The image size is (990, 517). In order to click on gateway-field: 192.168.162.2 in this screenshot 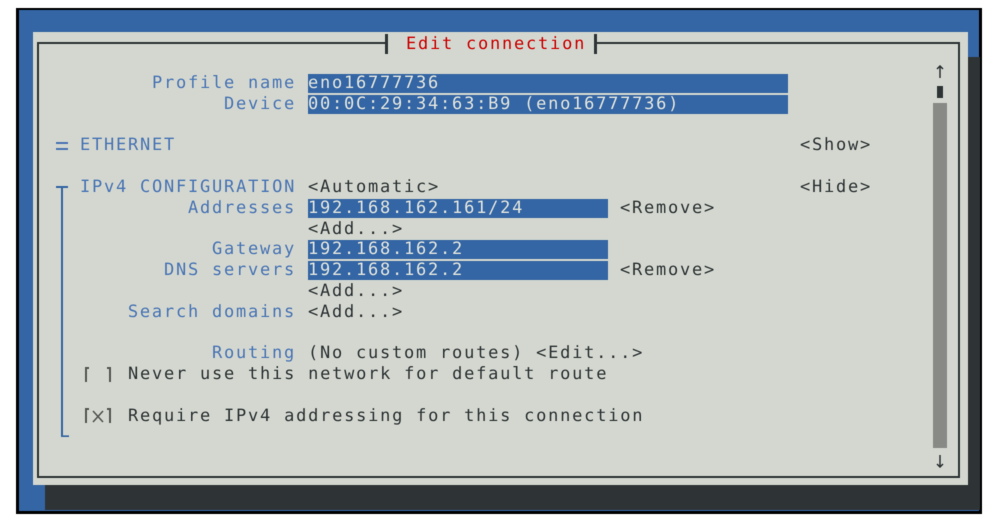, I will do `click(458, 250)`.